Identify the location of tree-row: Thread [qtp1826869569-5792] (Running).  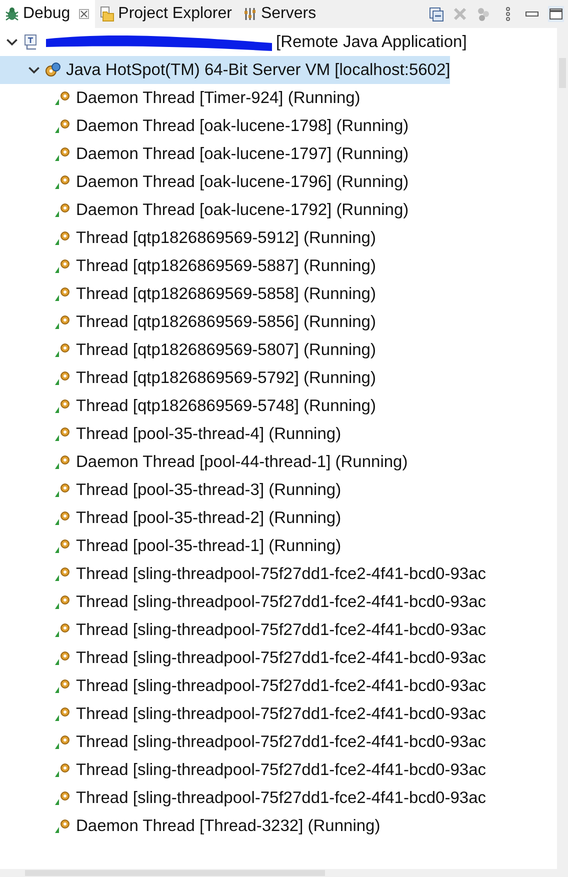
(188, 378).